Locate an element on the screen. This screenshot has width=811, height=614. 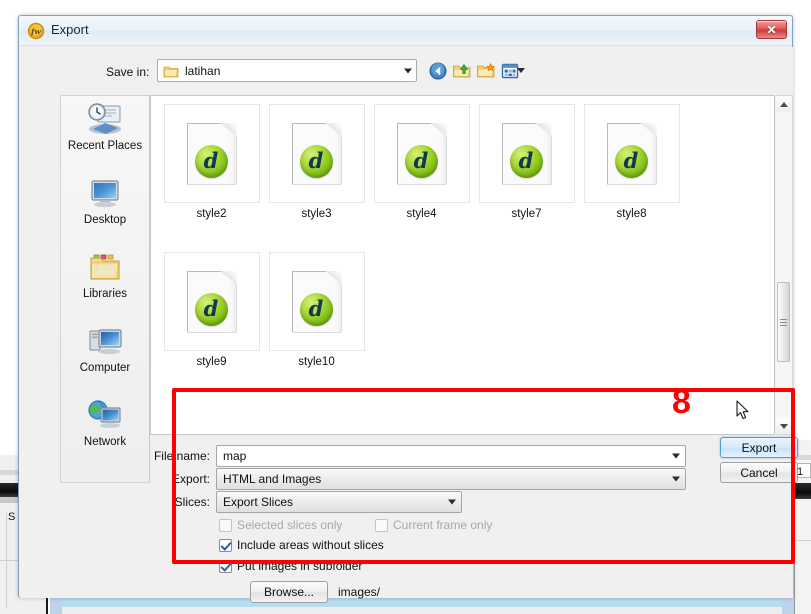
chevron-up-icon is located at coordinates (783, 104).